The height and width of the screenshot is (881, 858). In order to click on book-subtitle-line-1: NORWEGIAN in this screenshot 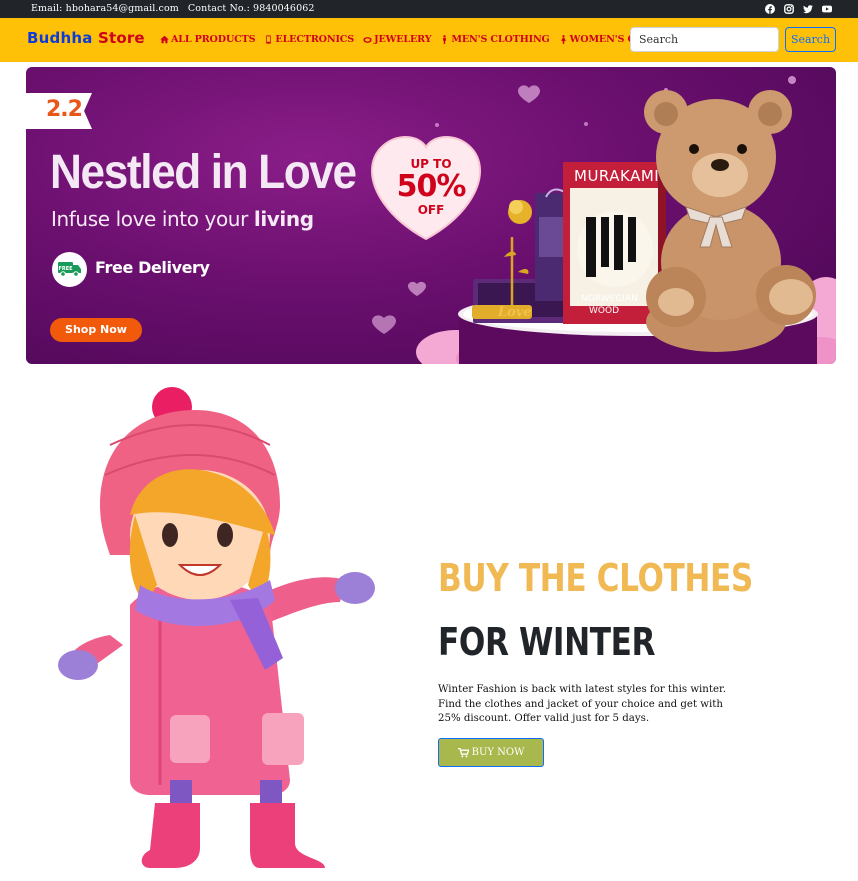, I will do `click(609, 299)`.